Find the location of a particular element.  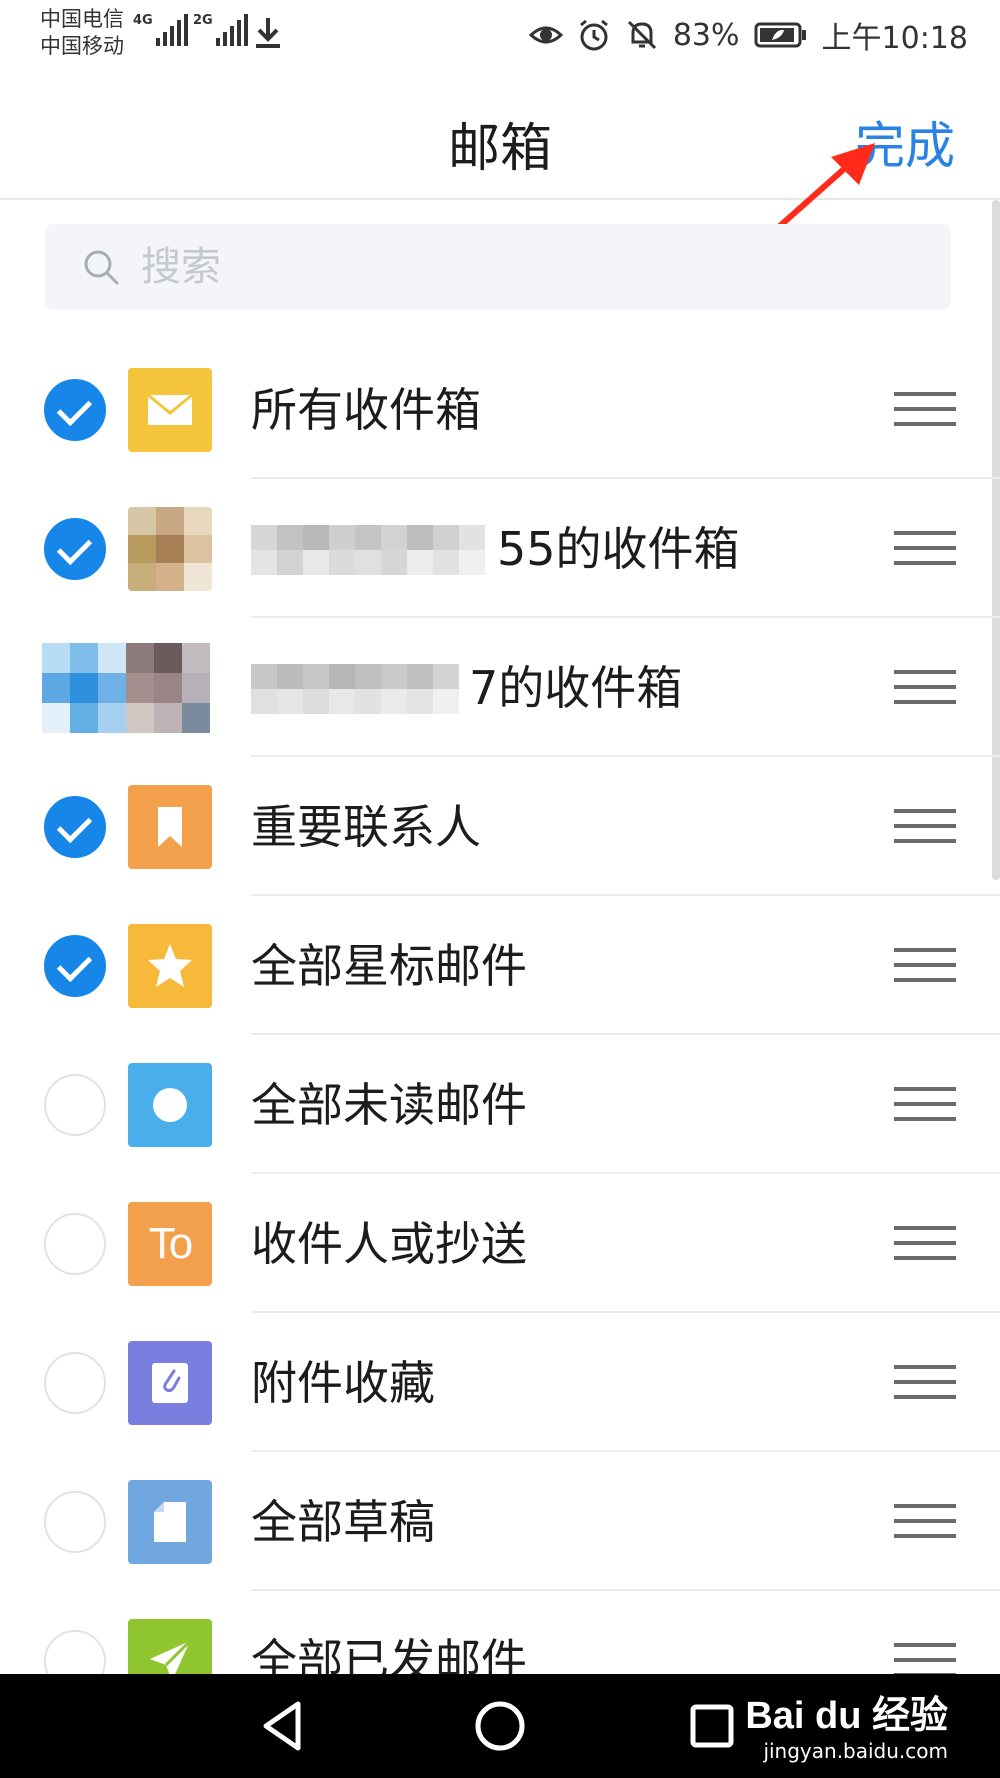

mailbox-label: 所有收件箱 is located at coordinates (366, 410).